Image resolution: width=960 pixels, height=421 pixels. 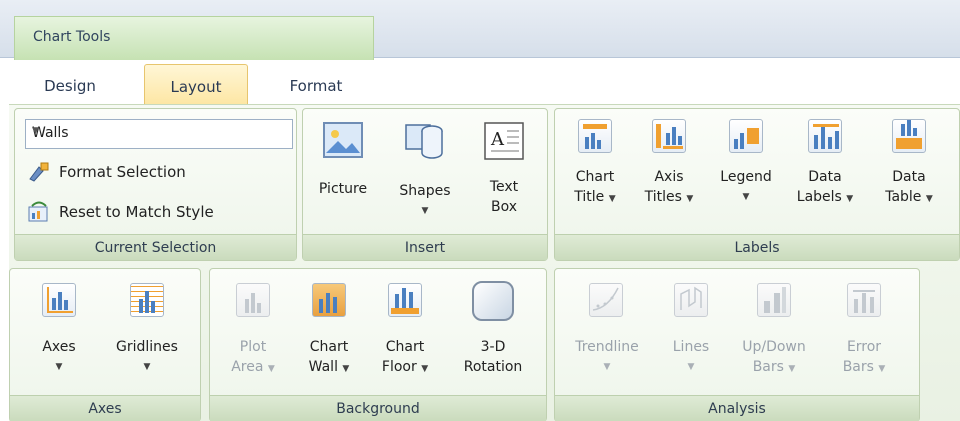 I want to click on plot-area-button: Plot Area ▼, so click(x=253, y=336).